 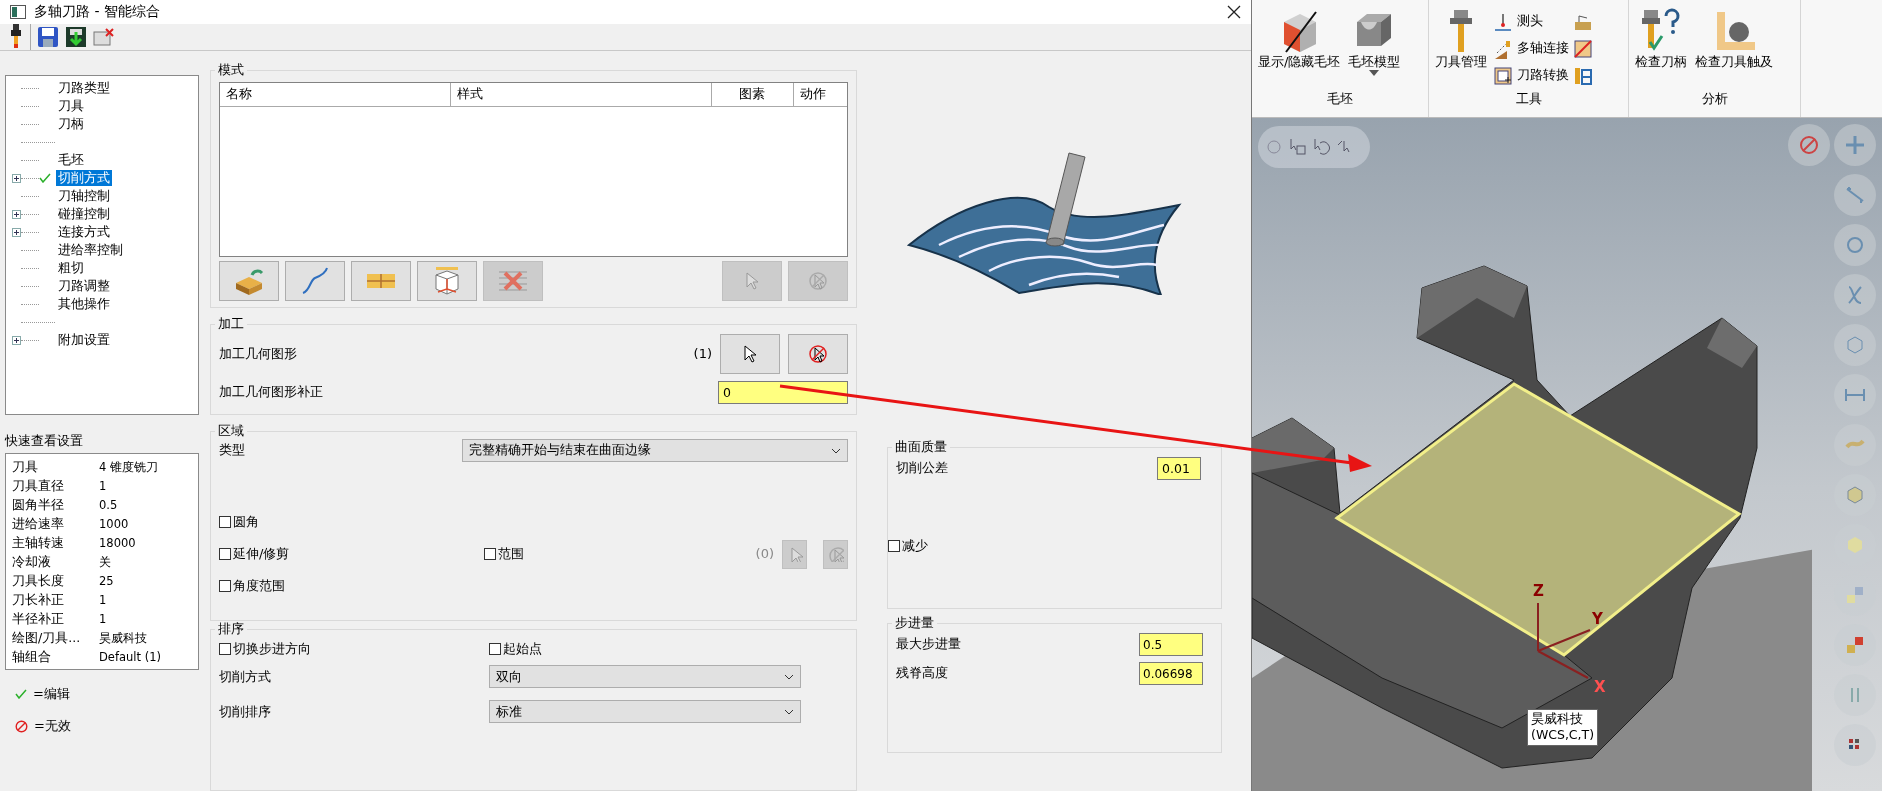 What do you see at coordinates (1299, 47) in the screenshot?
I see `ribbon-button: 显示/隐藏毛坯` at bounding box center [1299, 47].